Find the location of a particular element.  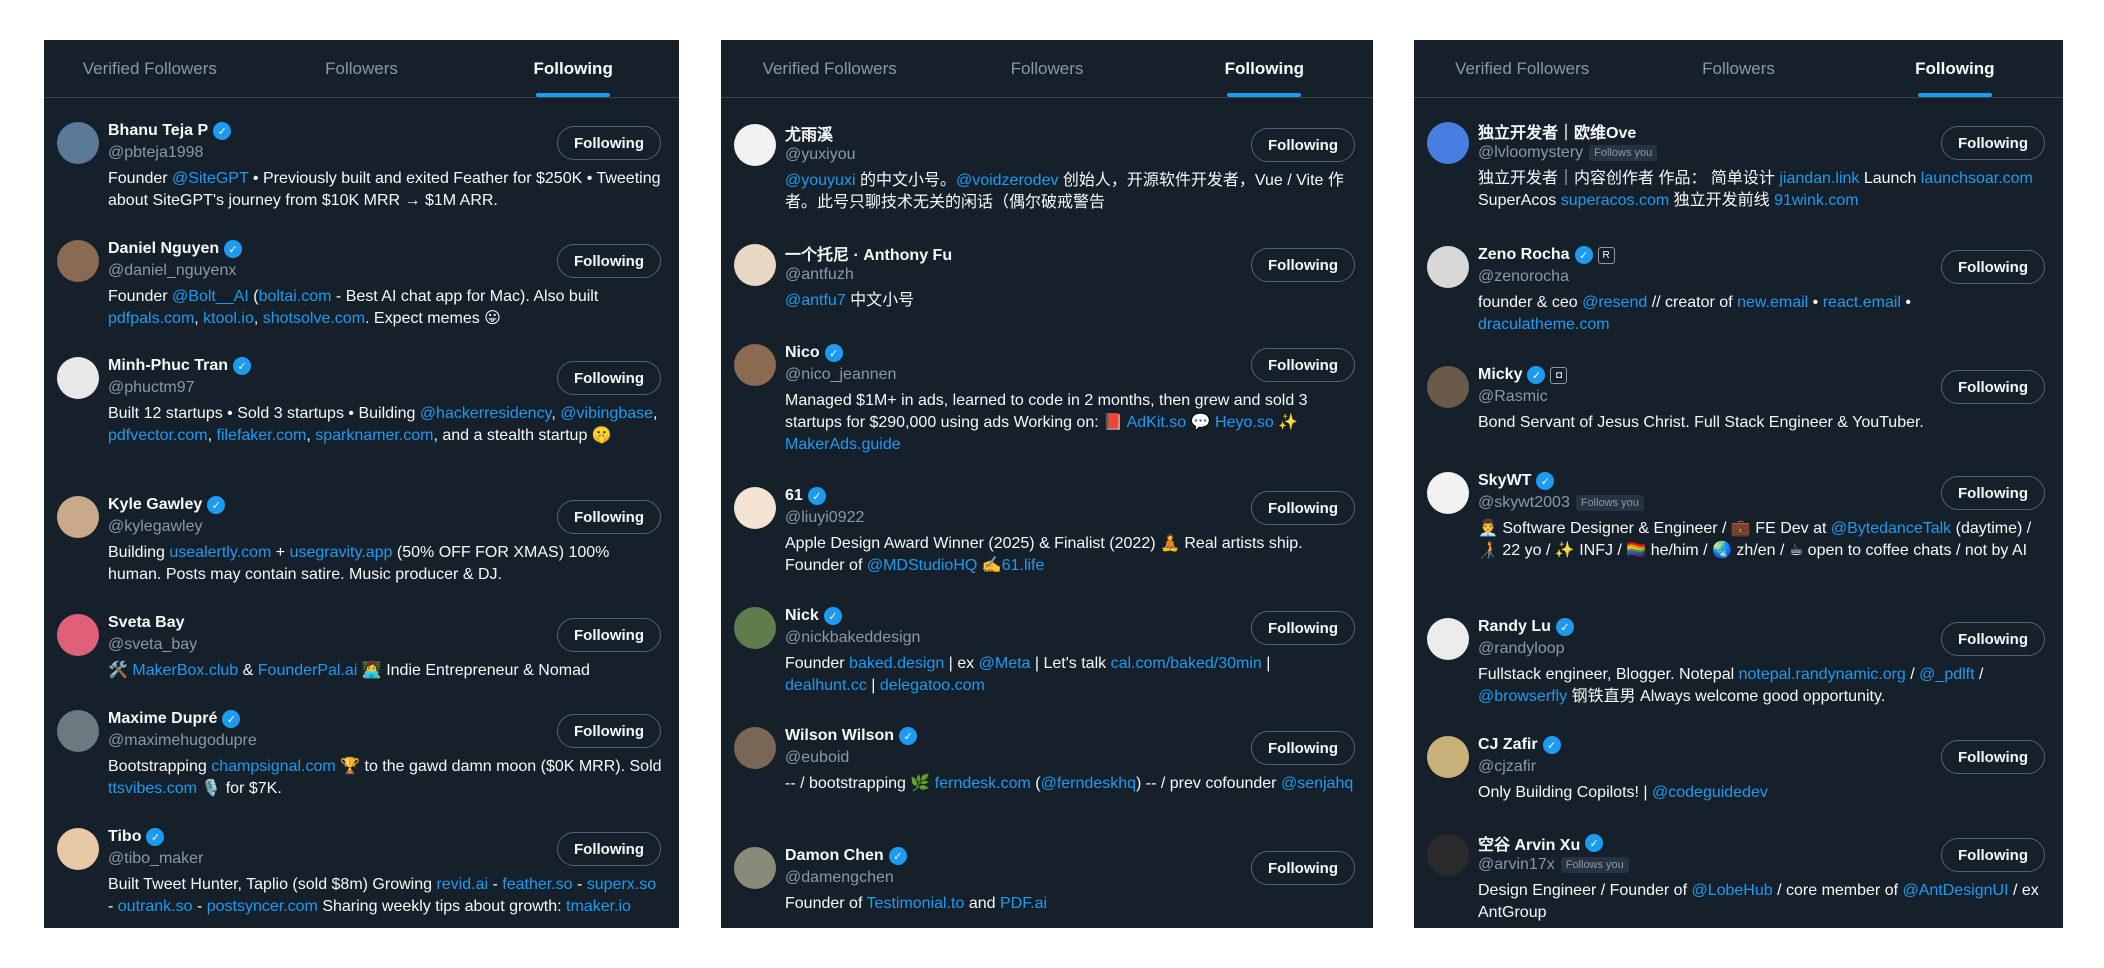

bio-link: @Bolt__AI is located at coordinates (210, 296).